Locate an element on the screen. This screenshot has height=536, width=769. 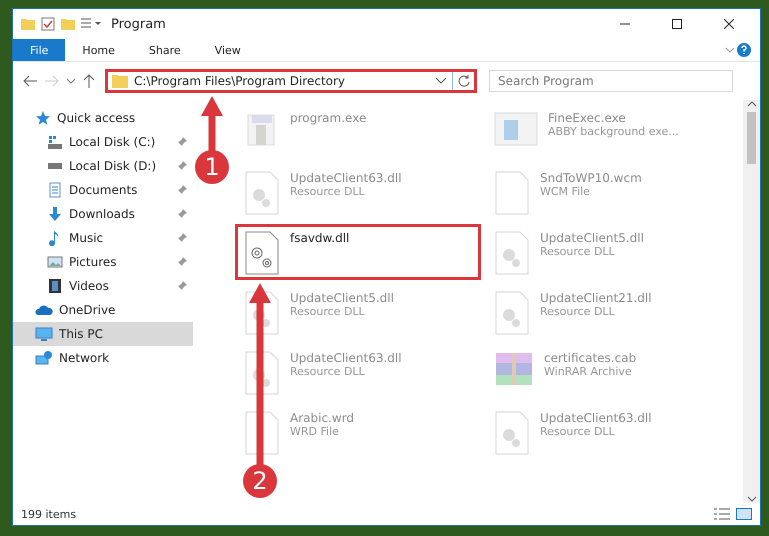
file-name: Arabic.wrd is located at coordinates (322, 418).